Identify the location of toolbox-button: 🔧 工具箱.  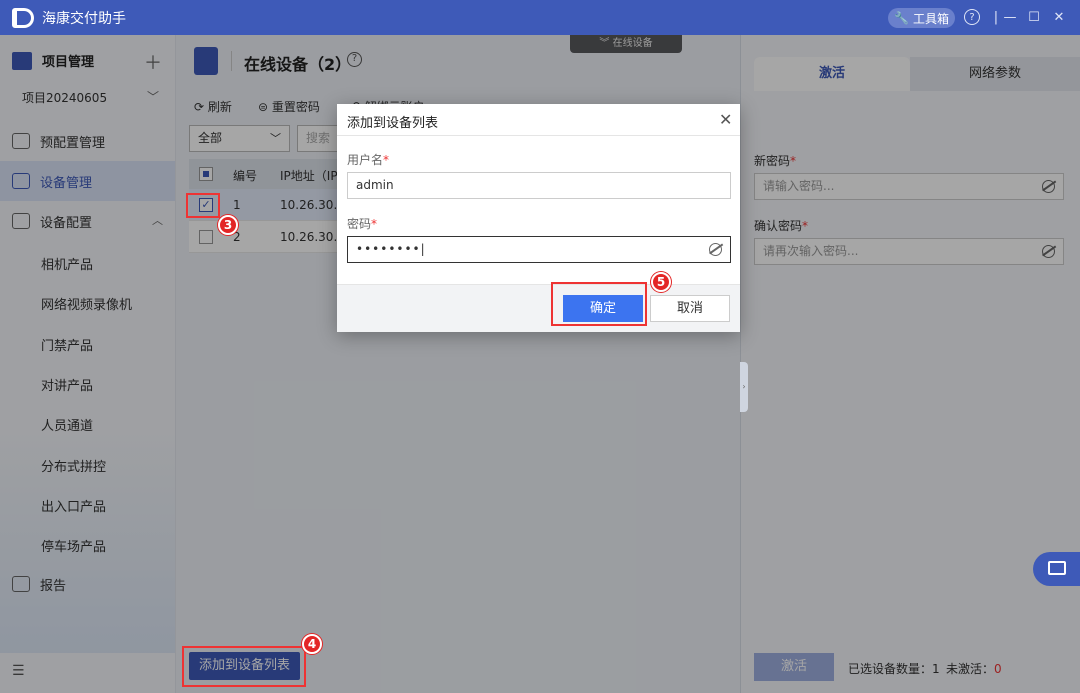
(921, 18).